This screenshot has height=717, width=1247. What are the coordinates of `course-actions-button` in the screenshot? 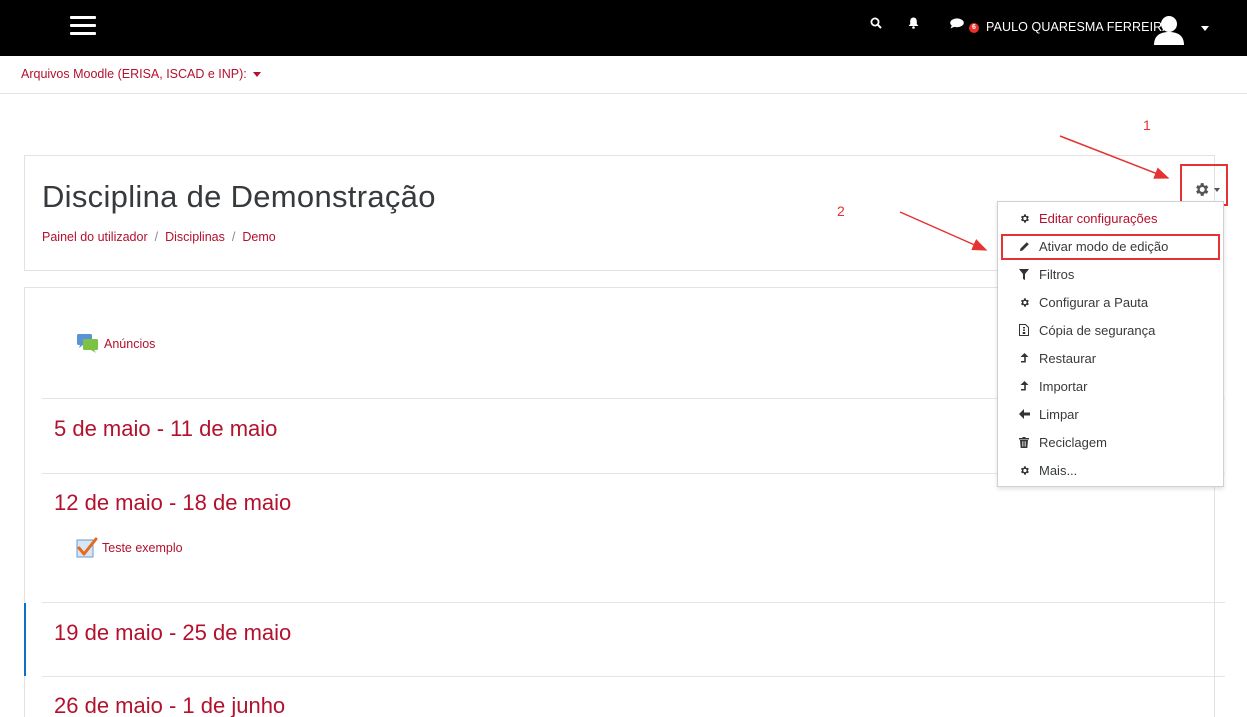 It's located at (1206, 189).